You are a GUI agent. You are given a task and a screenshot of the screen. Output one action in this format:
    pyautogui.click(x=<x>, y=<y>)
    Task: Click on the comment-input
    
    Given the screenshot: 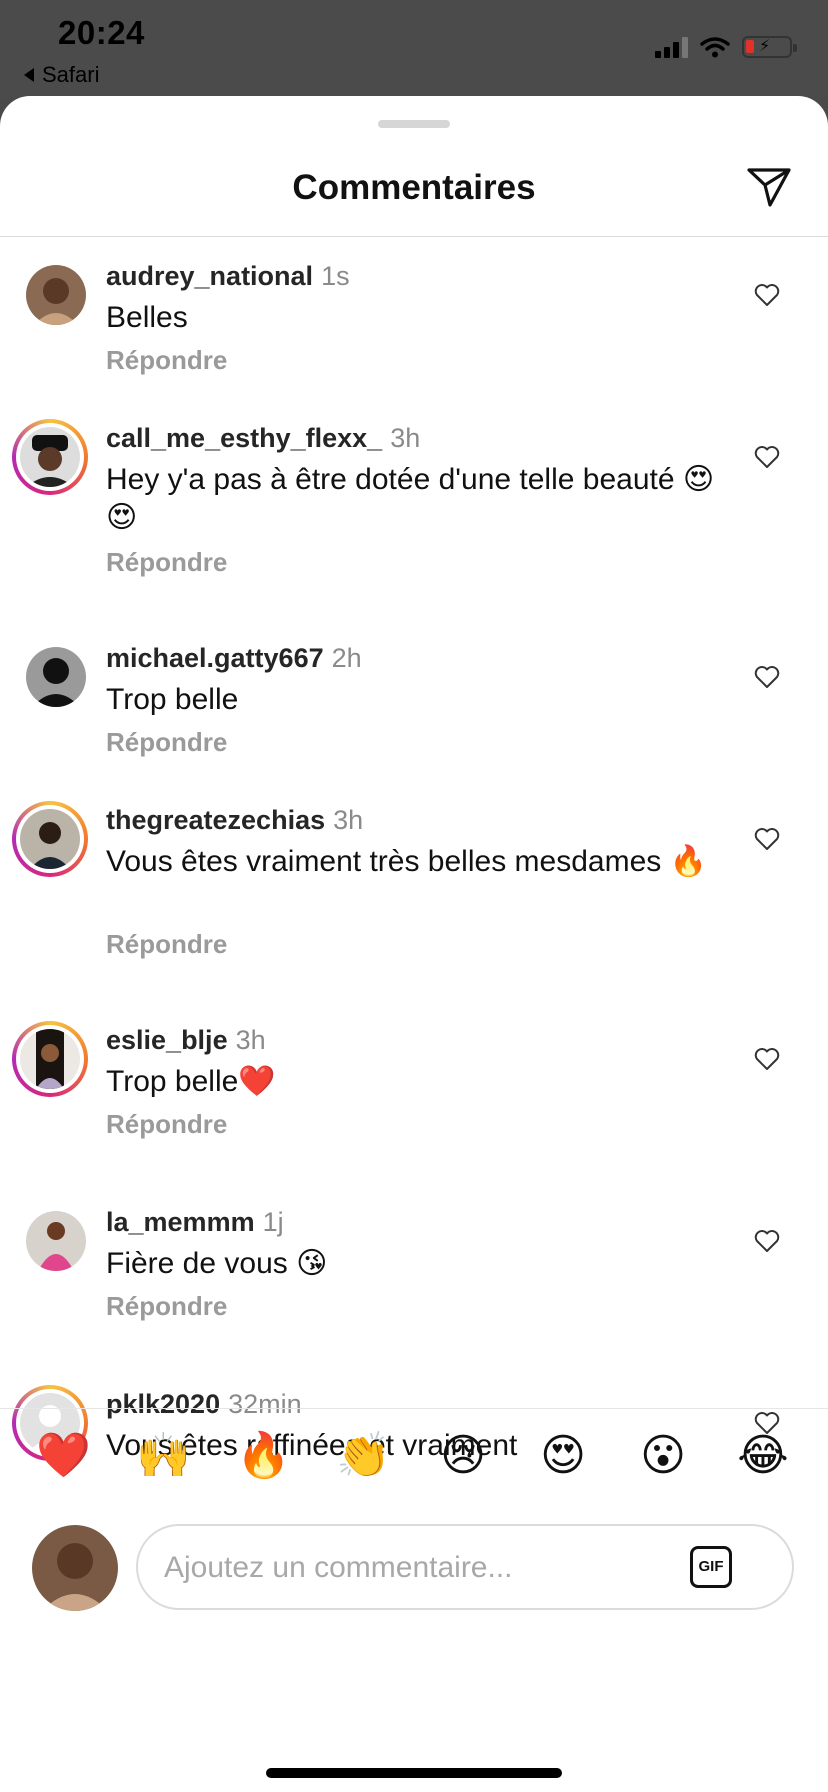 What is the action you would take?
    pyautogui.click(x=414, y=1568)
    